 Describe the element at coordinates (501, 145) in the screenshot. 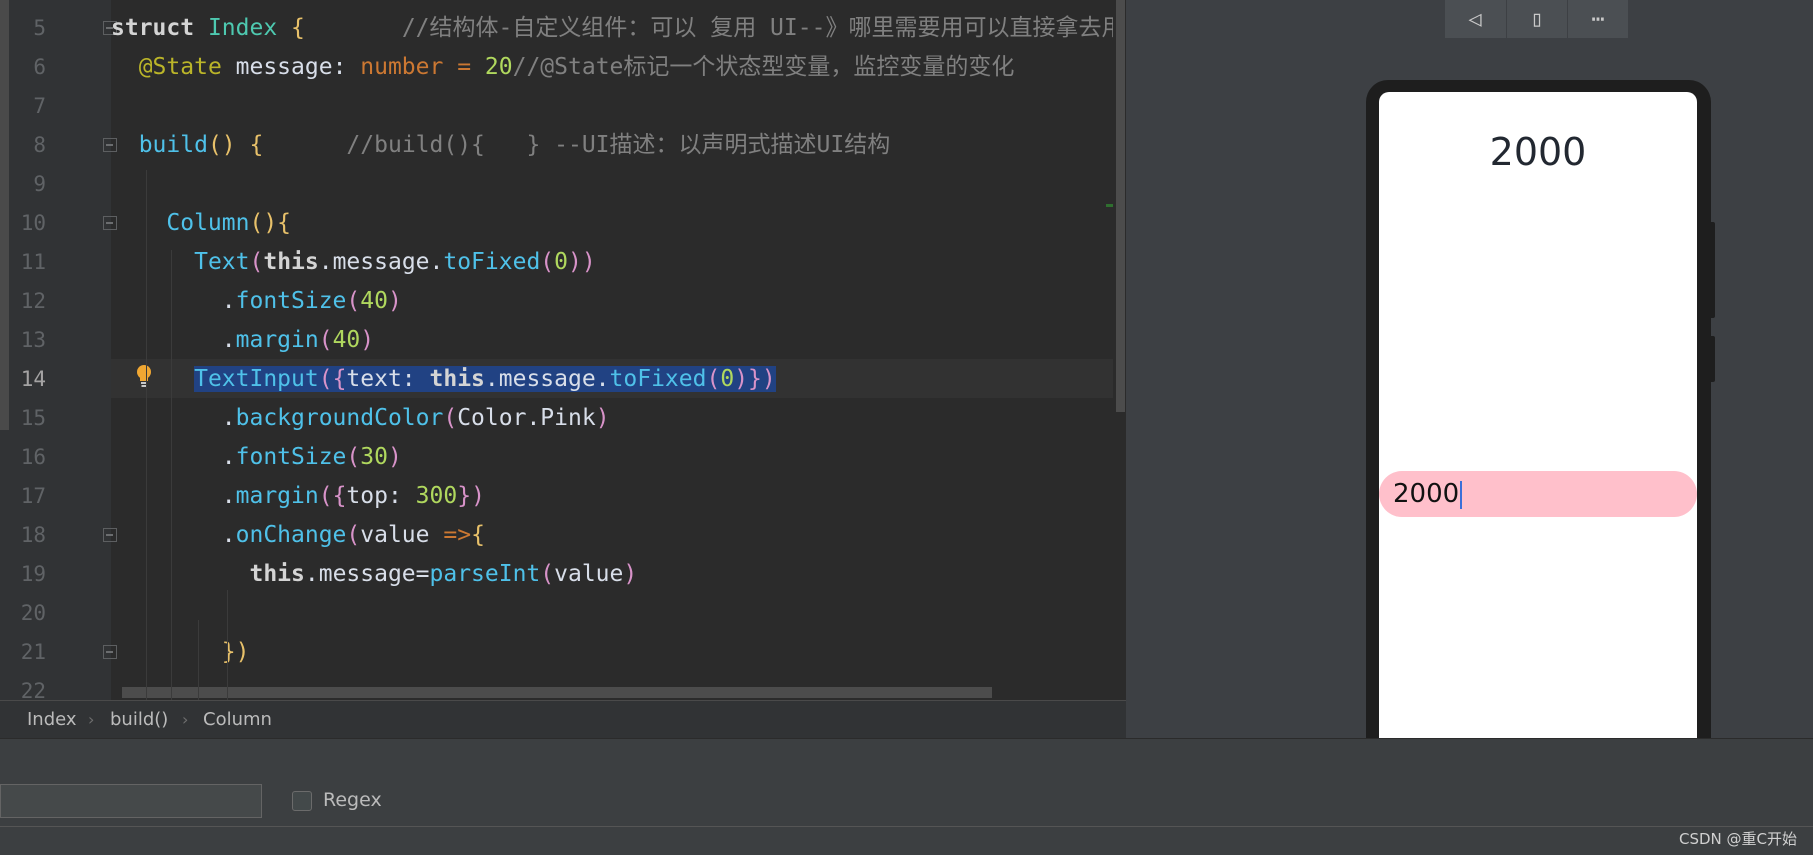

I see `code-line: build() { //build(){ } --UI描述：以声明式描述UI结构` at that location.